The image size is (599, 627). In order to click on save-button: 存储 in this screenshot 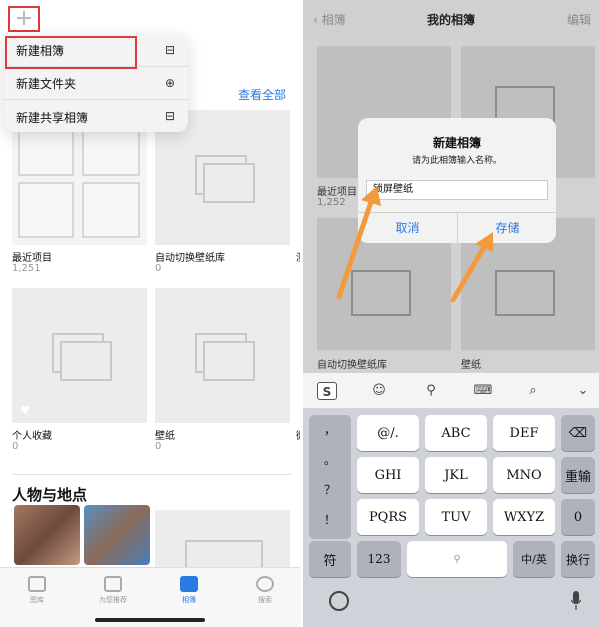, I will do `click(507, 228)`.